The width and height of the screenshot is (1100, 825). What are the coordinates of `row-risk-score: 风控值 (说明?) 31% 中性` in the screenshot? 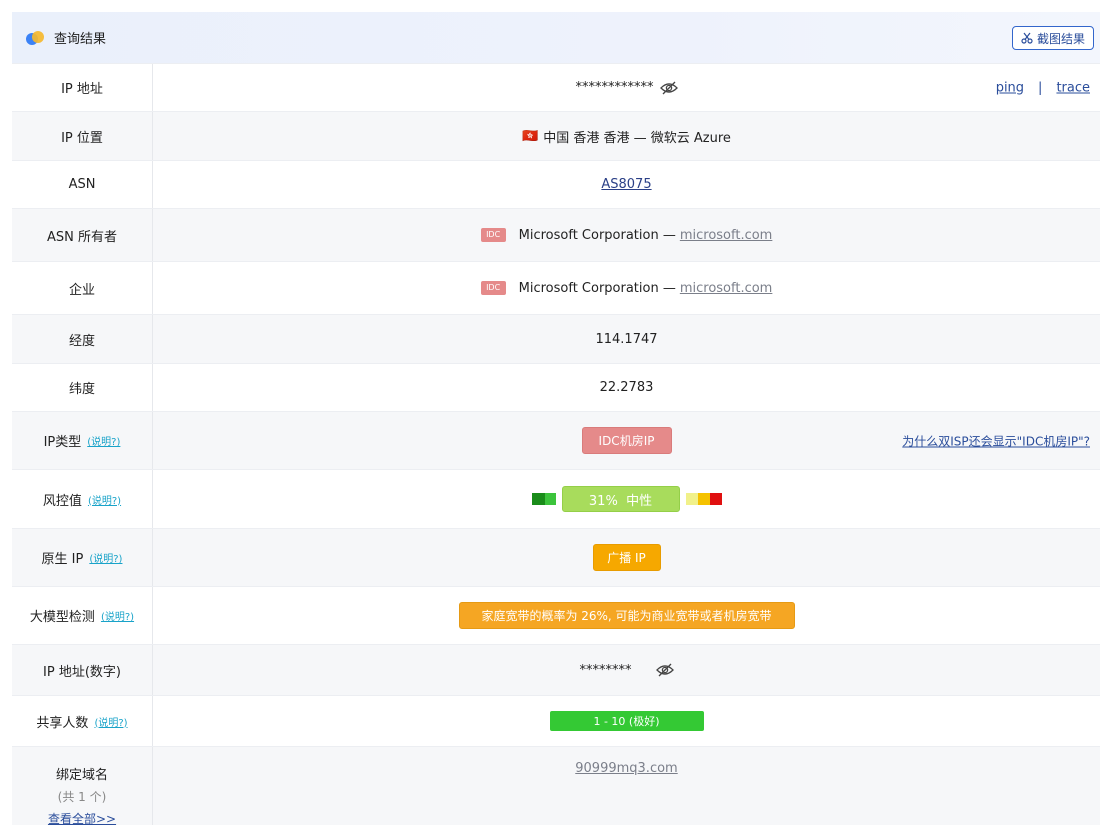 It's located at (556, 498).